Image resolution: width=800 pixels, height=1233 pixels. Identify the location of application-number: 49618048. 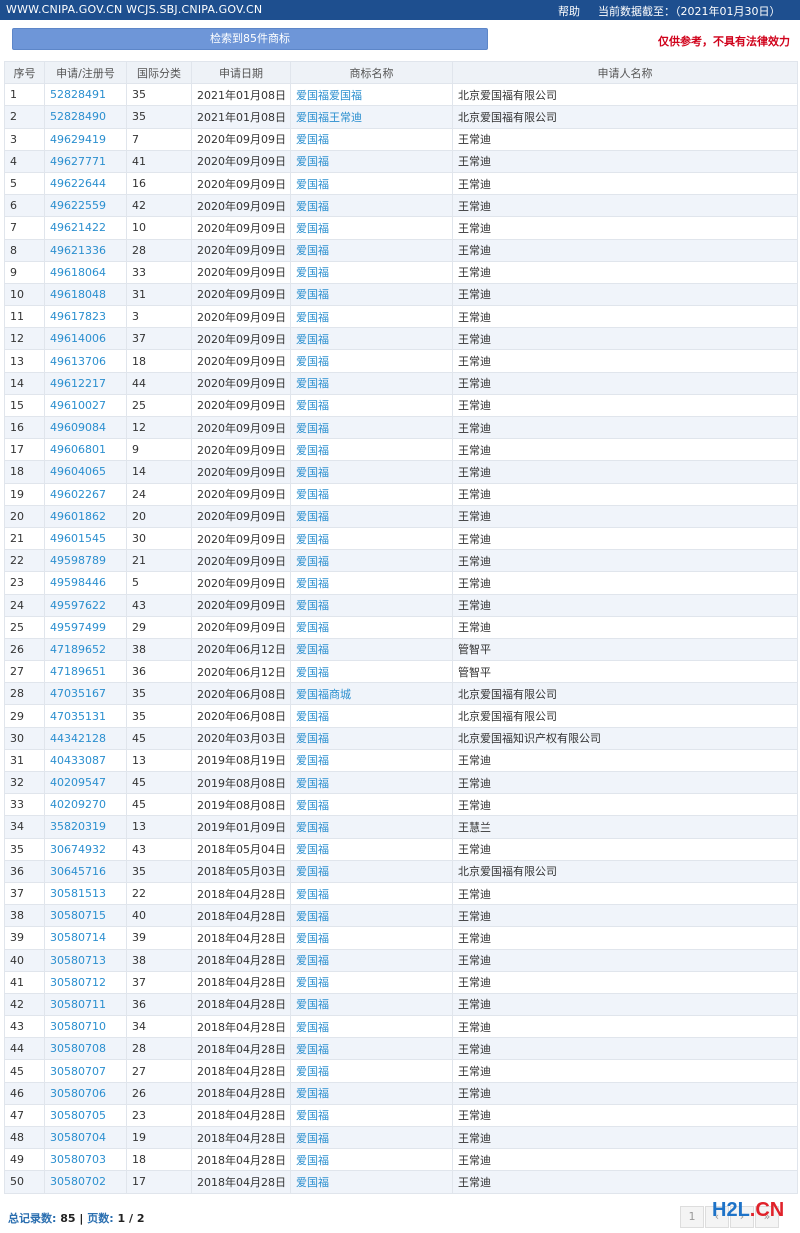
(85, 294).